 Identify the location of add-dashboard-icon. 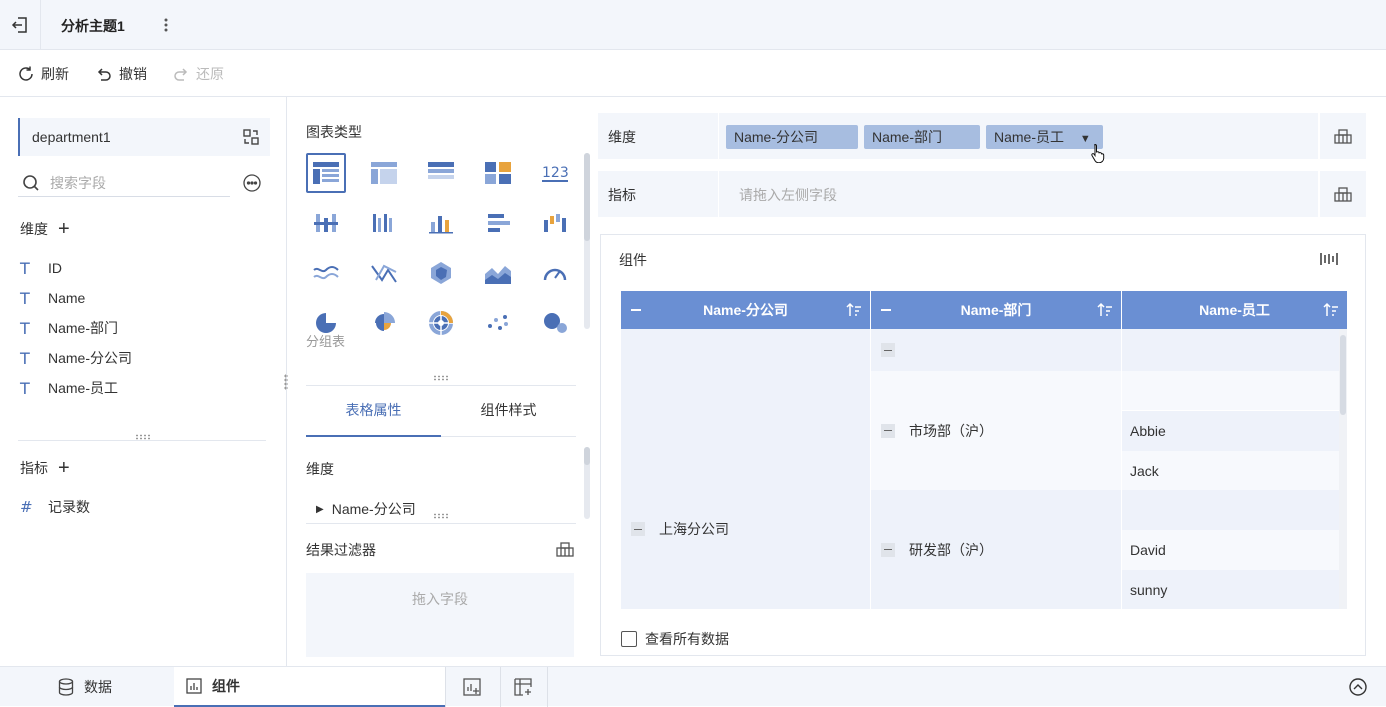
(523, 687).